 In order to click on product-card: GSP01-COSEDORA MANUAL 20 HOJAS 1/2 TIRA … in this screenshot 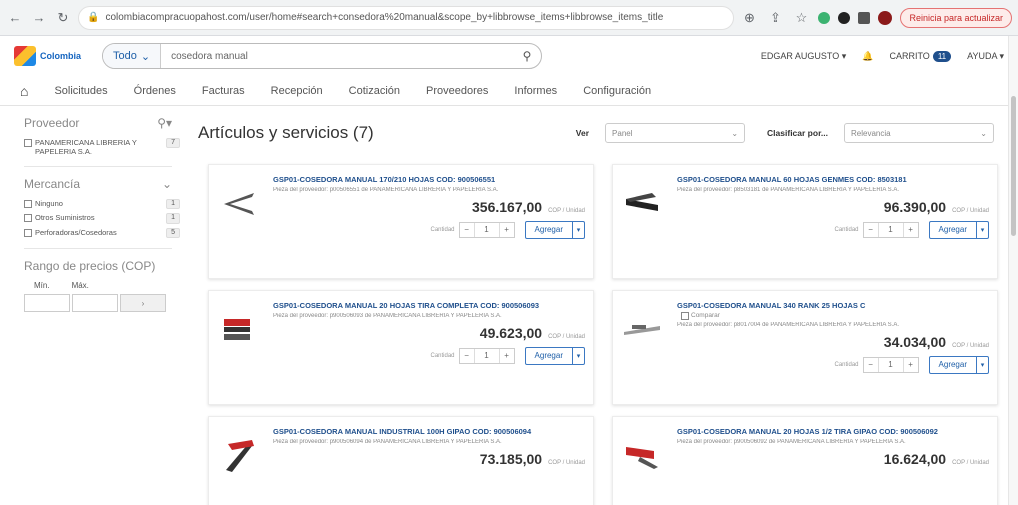, I will do `click(805, 460)`.